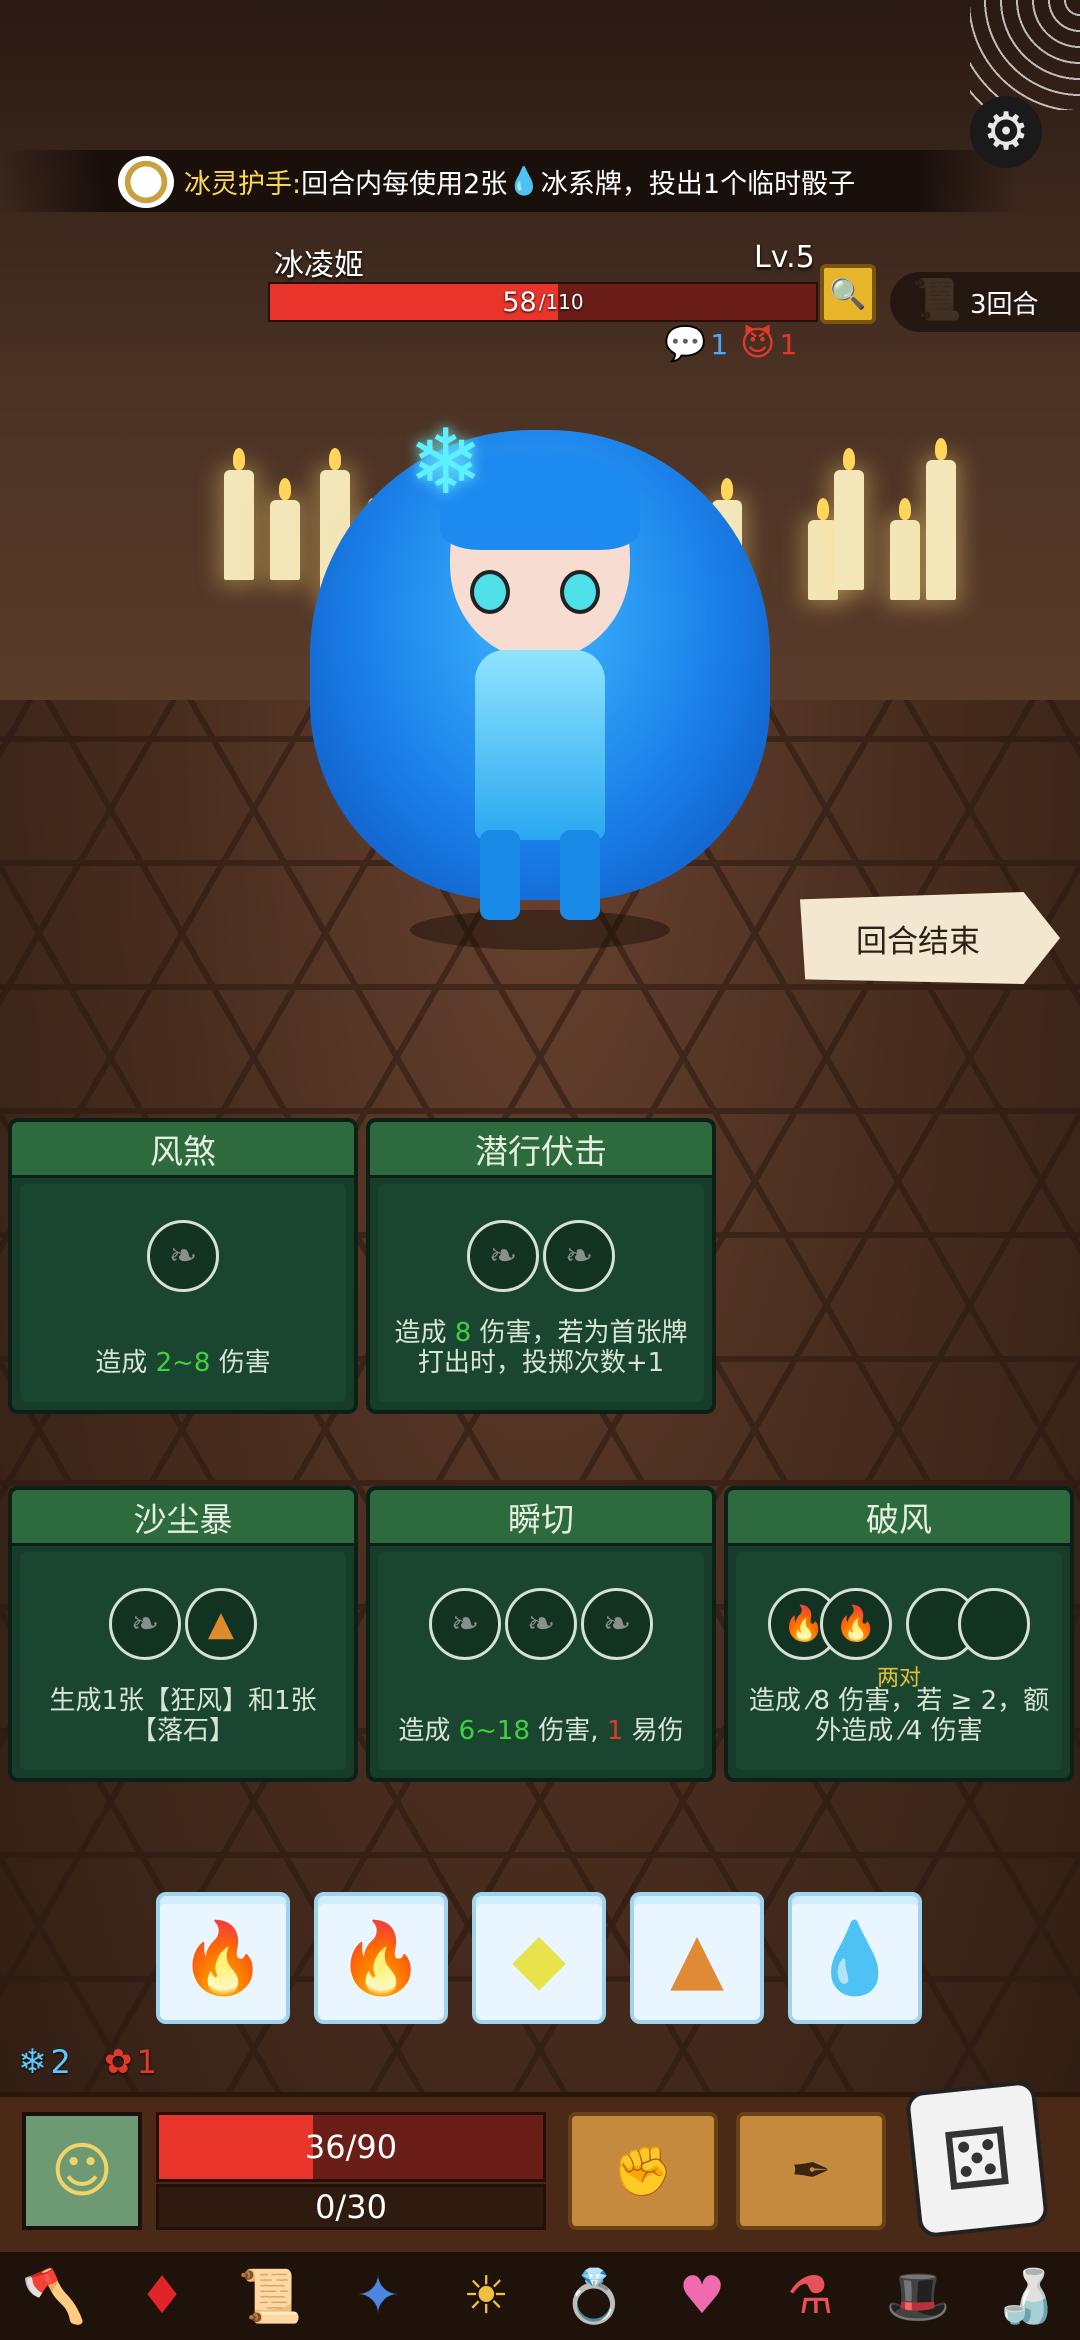  I want to click on vulnerable-value: 1, so click(615, 1731).